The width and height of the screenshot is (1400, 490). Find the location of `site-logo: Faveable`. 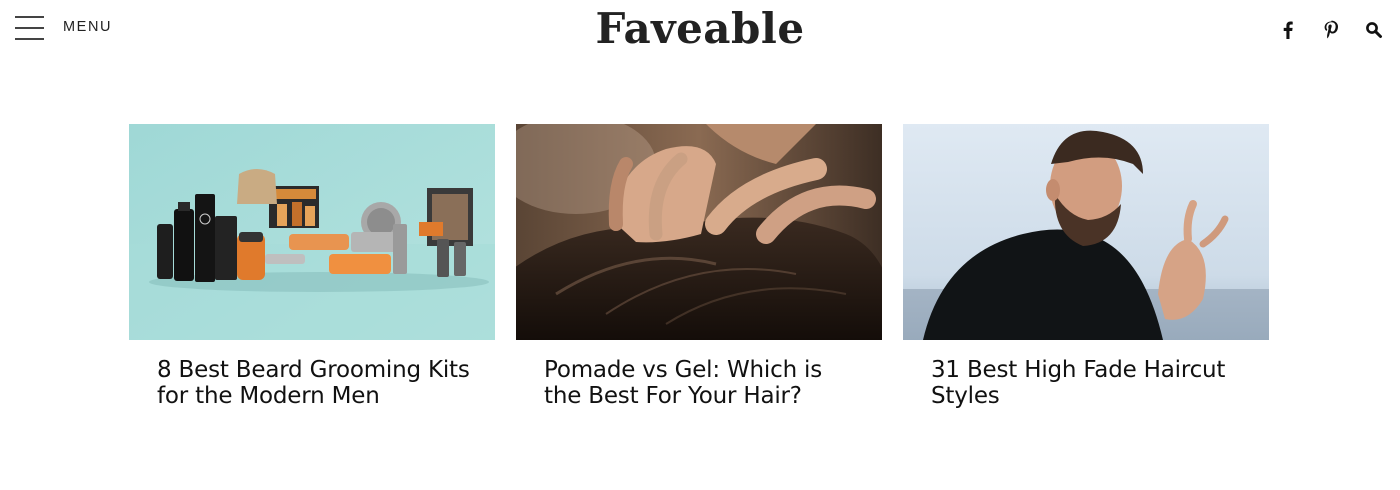

site-logo: Faveable is located at coordinates (699, 28).